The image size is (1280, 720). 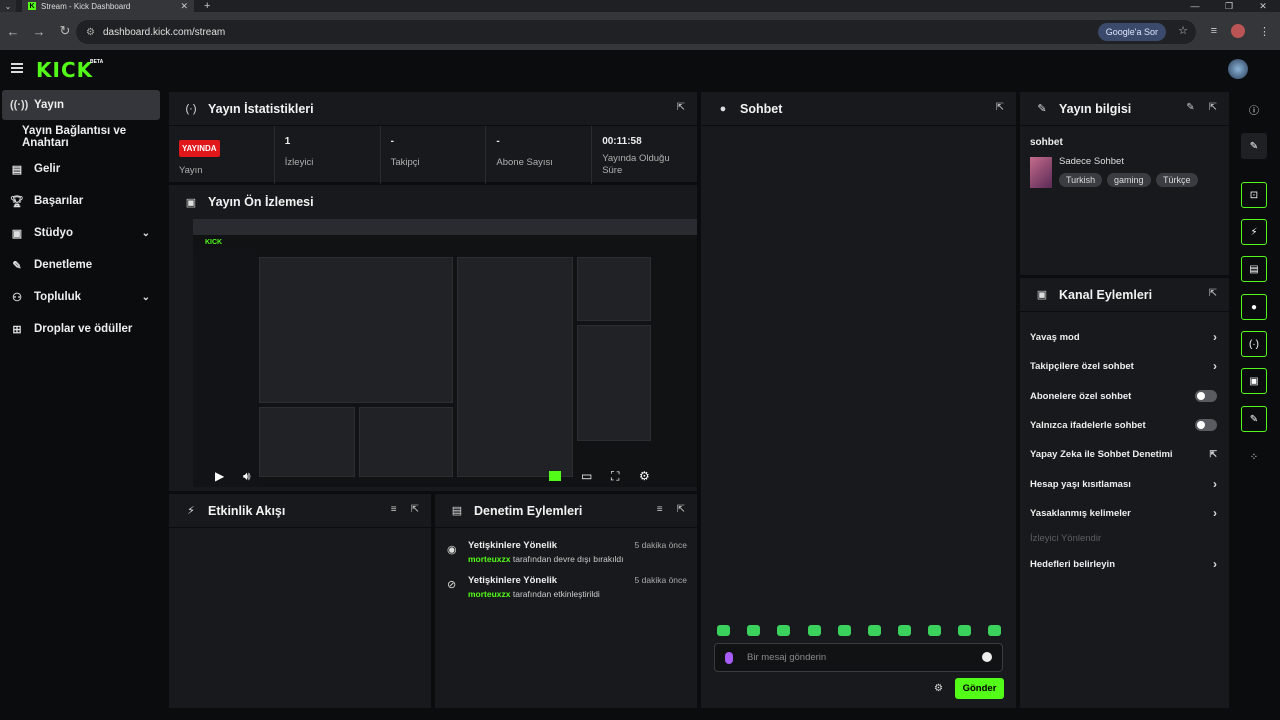 I want to click on actions-toggle-icon: ▣, so click(x=1254, y=381).